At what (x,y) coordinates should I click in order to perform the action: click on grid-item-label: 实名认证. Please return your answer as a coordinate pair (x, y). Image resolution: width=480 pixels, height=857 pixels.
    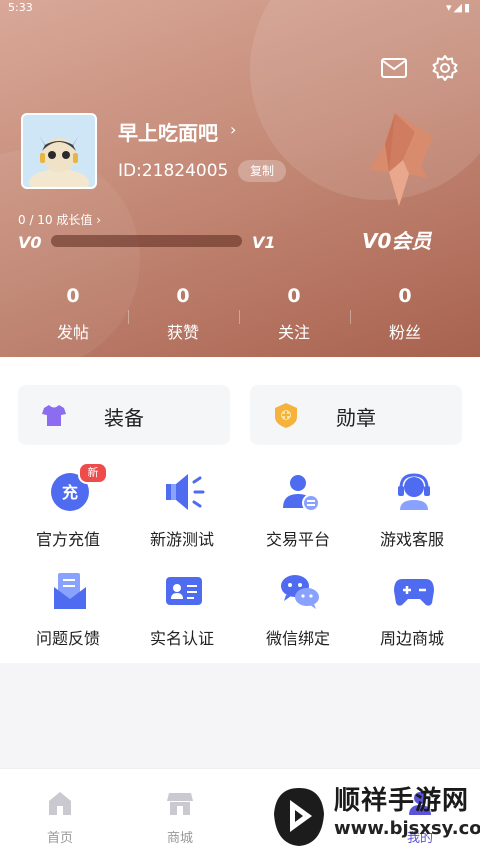
    Looking at the image, I should click on (181, 638).